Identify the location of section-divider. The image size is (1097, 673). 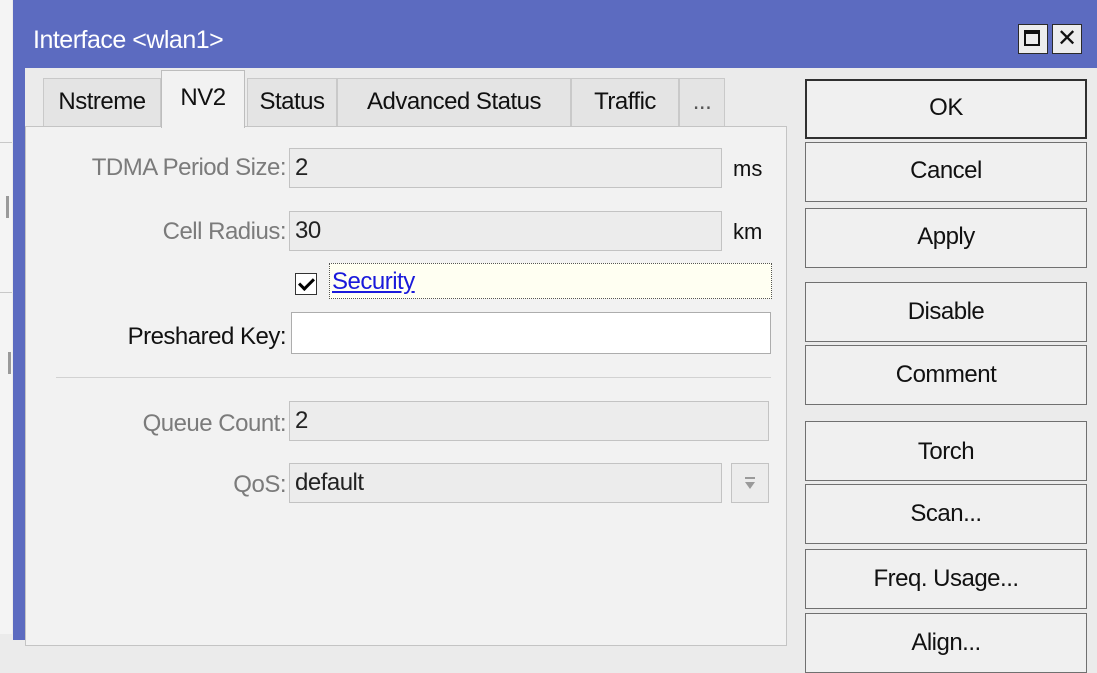
(413, 377).